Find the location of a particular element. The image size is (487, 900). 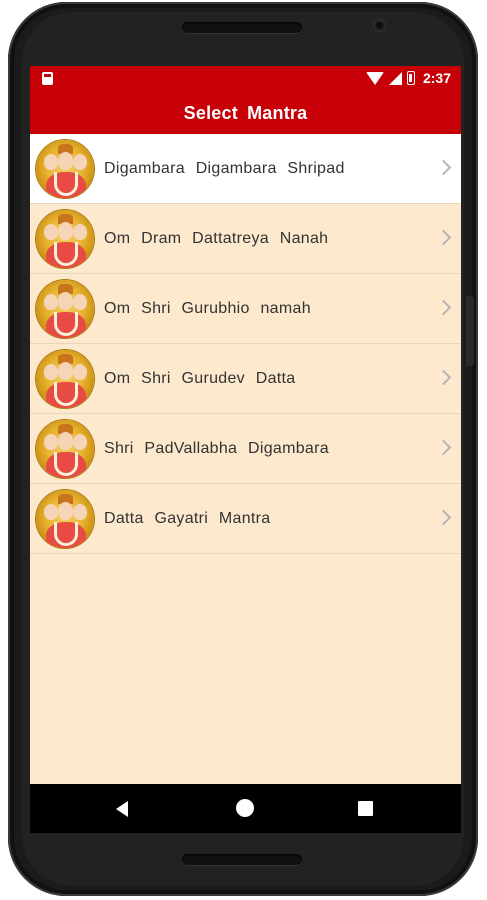

list-item-mantra-1: Digambara Digambara Shripad is located at coordinates (245, 169).